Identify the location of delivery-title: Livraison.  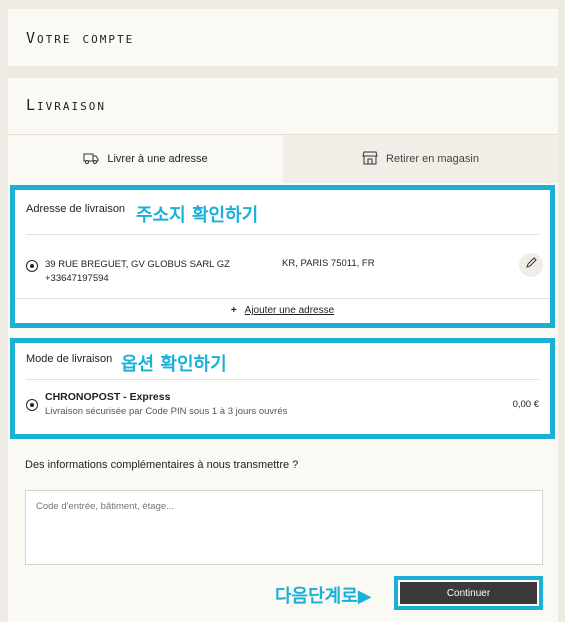
(66, 105).